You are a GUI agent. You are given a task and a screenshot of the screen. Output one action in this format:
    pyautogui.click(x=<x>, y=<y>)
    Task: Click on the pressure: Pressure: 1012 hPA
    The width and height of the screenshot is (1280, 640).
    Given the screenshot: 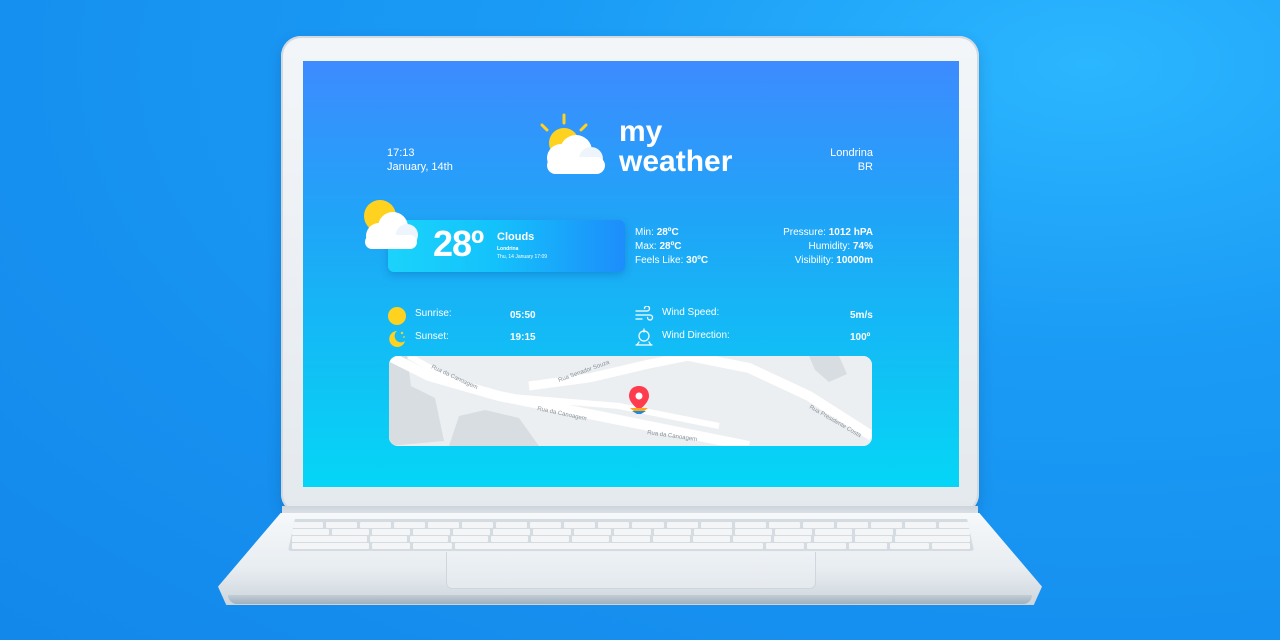 What is the action you would take?
    pyautogui.click(x=828, y=232)
    